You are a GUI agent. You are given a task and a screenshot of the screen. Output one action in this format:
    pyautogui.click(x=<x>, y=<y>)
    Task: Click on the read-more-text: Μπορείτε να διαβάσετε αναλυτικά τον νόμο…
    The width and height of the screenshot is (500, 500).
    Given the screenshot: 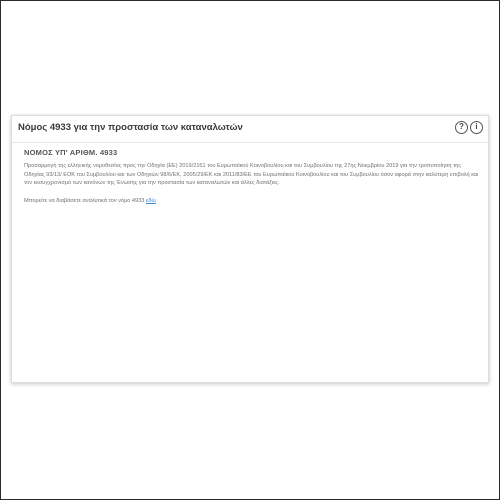 What is the action you would take?
    pyautogui.click(x=84, y=200)
    